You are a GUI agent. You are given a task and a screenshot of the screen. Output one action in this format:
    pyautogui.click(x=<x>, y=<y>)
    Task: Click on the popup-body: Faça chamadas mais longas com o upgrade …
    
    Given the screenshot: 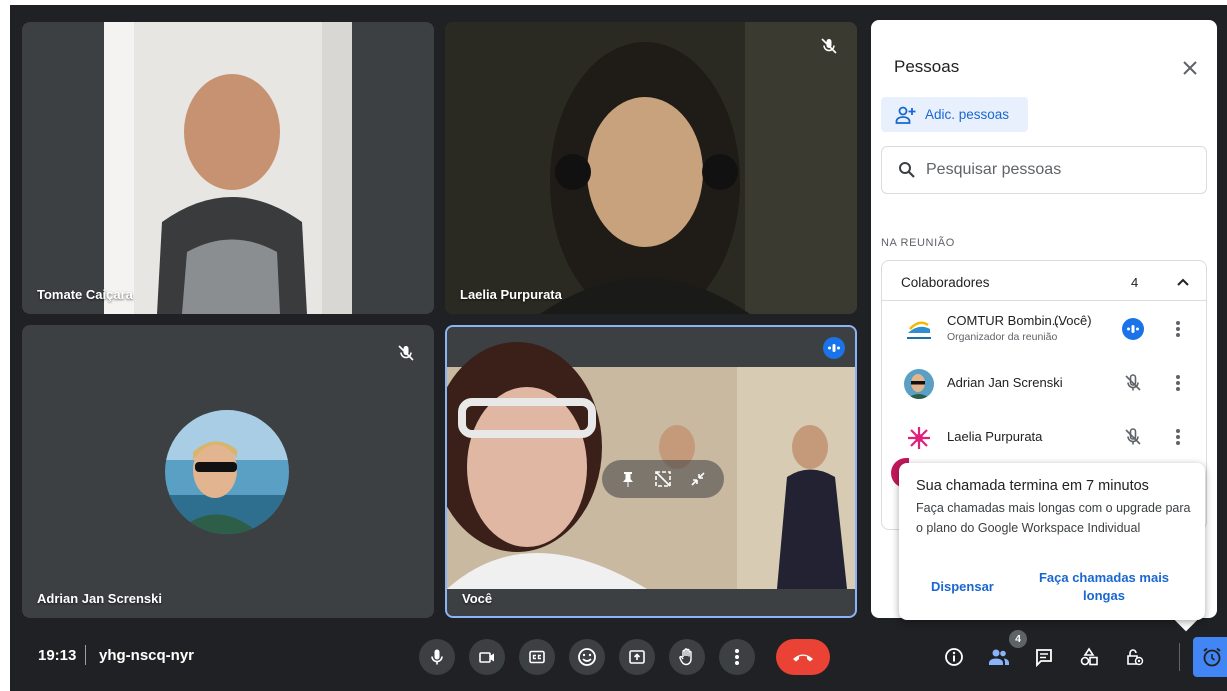 What is the action you would take?
    pyautogui.click(x=1053, y=518)
    